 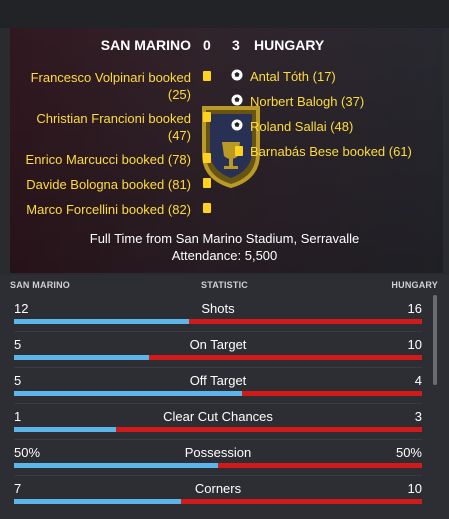 What do you see at coordinates (218, 380) in the screenshot?
I see `stat-label: Off Target` at bounding box center [218, 380].